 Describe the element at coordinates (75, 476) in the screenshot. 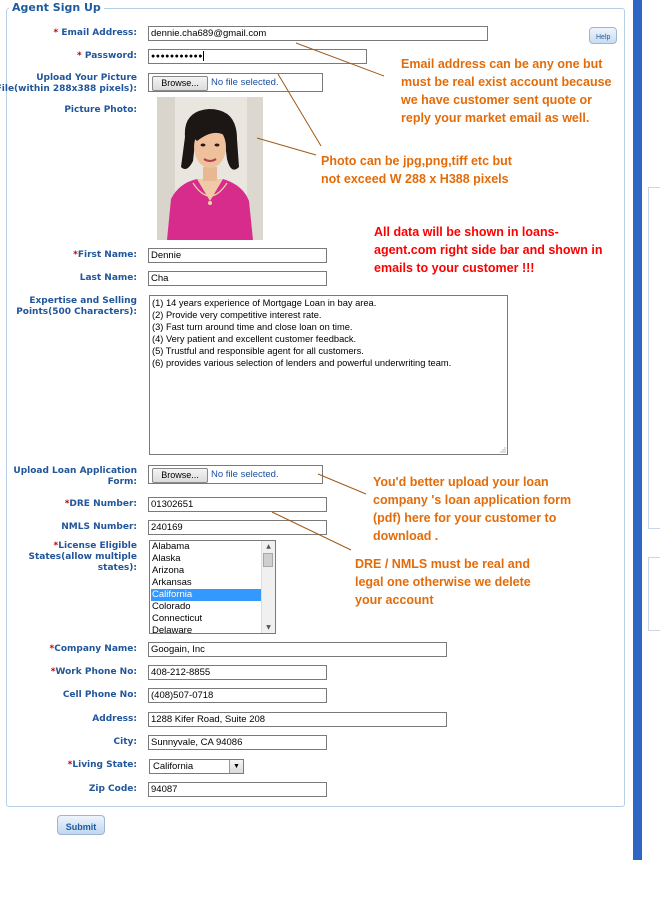

I see `loan-application-label: Upload Loan Application Form:` at that location.